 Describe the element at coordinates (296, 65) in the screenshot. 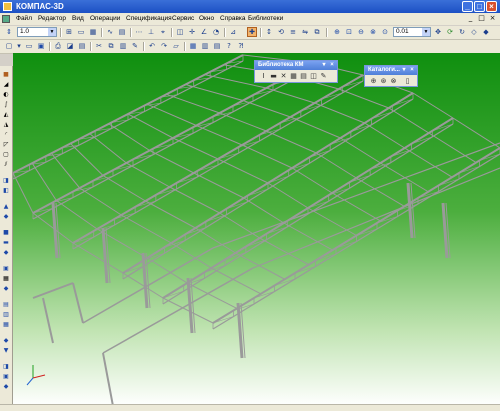

I see `library-panel-title: Библиотека КМ ▾ ×` at that location.